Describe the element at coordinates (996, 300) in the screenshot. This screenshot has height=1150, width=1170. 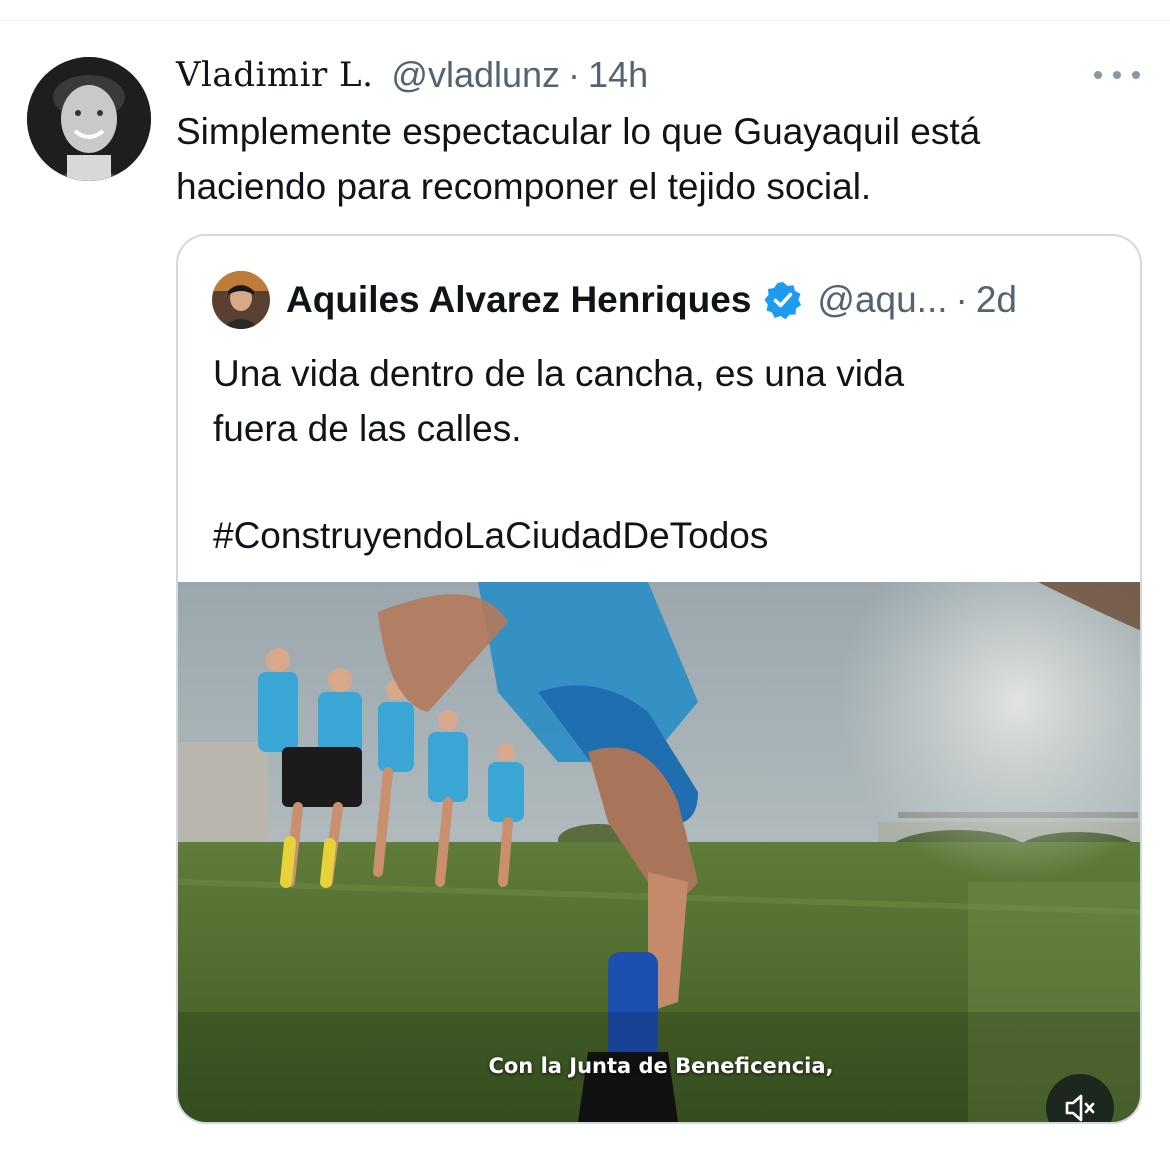
I see `quoted-tweet-timestamp: 2d` at that location.